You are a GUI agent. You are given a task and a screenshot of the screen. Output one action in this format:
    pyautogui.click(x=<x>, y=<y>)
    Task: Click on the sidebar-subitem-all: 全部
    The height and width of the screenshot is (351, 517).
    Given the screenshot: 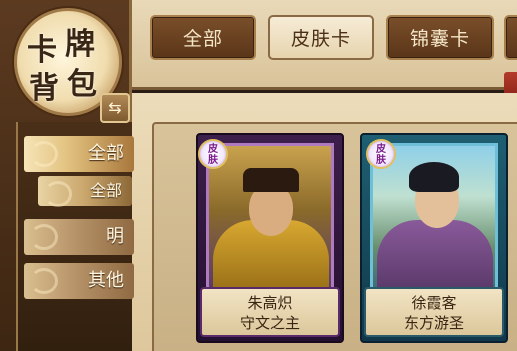 What is the action you would take?
    pyautogui.click(x=85, y=191)
    